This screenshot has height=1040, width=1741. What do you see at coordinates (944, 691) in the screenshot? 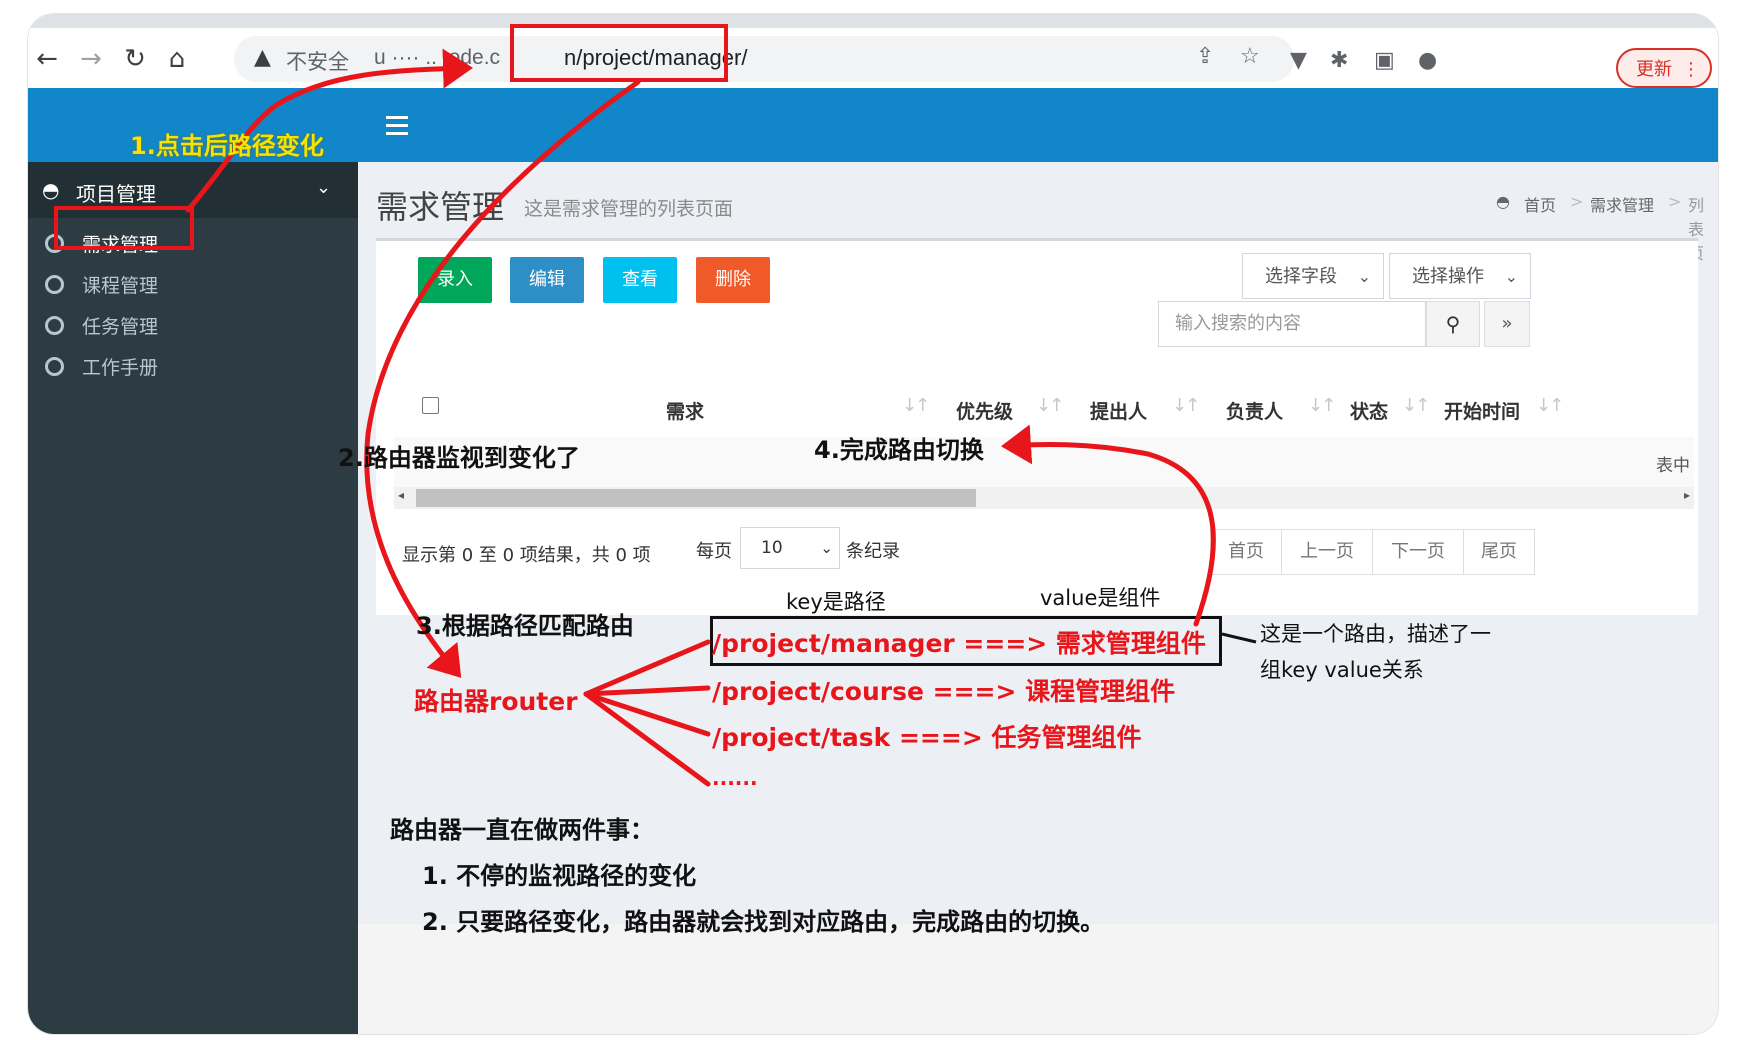
I see `route-course: /project/course ===> 课程管理组件` at bounding box center [944, 691].